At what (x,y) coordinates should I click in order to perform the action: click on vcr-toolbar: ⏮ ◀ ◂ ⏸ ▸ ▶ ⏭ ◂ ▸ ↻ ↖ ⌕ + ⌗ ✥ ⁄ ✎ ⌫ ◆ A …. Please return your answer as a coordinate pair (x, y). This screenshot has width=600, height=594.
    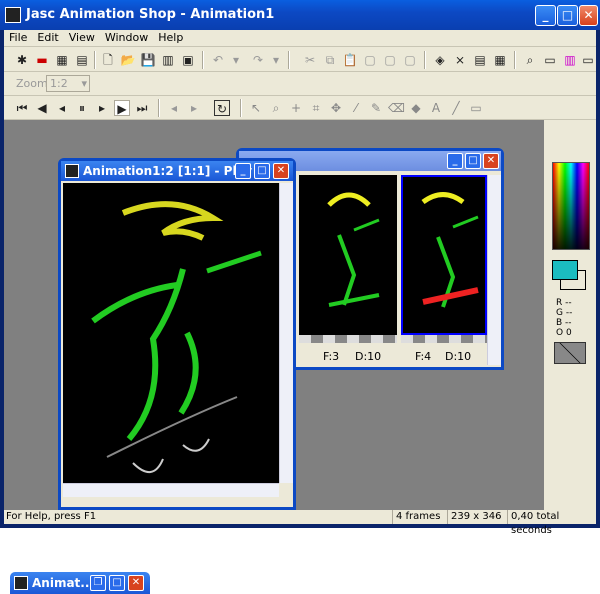
    Looking at the image, I should click on (300, 108).